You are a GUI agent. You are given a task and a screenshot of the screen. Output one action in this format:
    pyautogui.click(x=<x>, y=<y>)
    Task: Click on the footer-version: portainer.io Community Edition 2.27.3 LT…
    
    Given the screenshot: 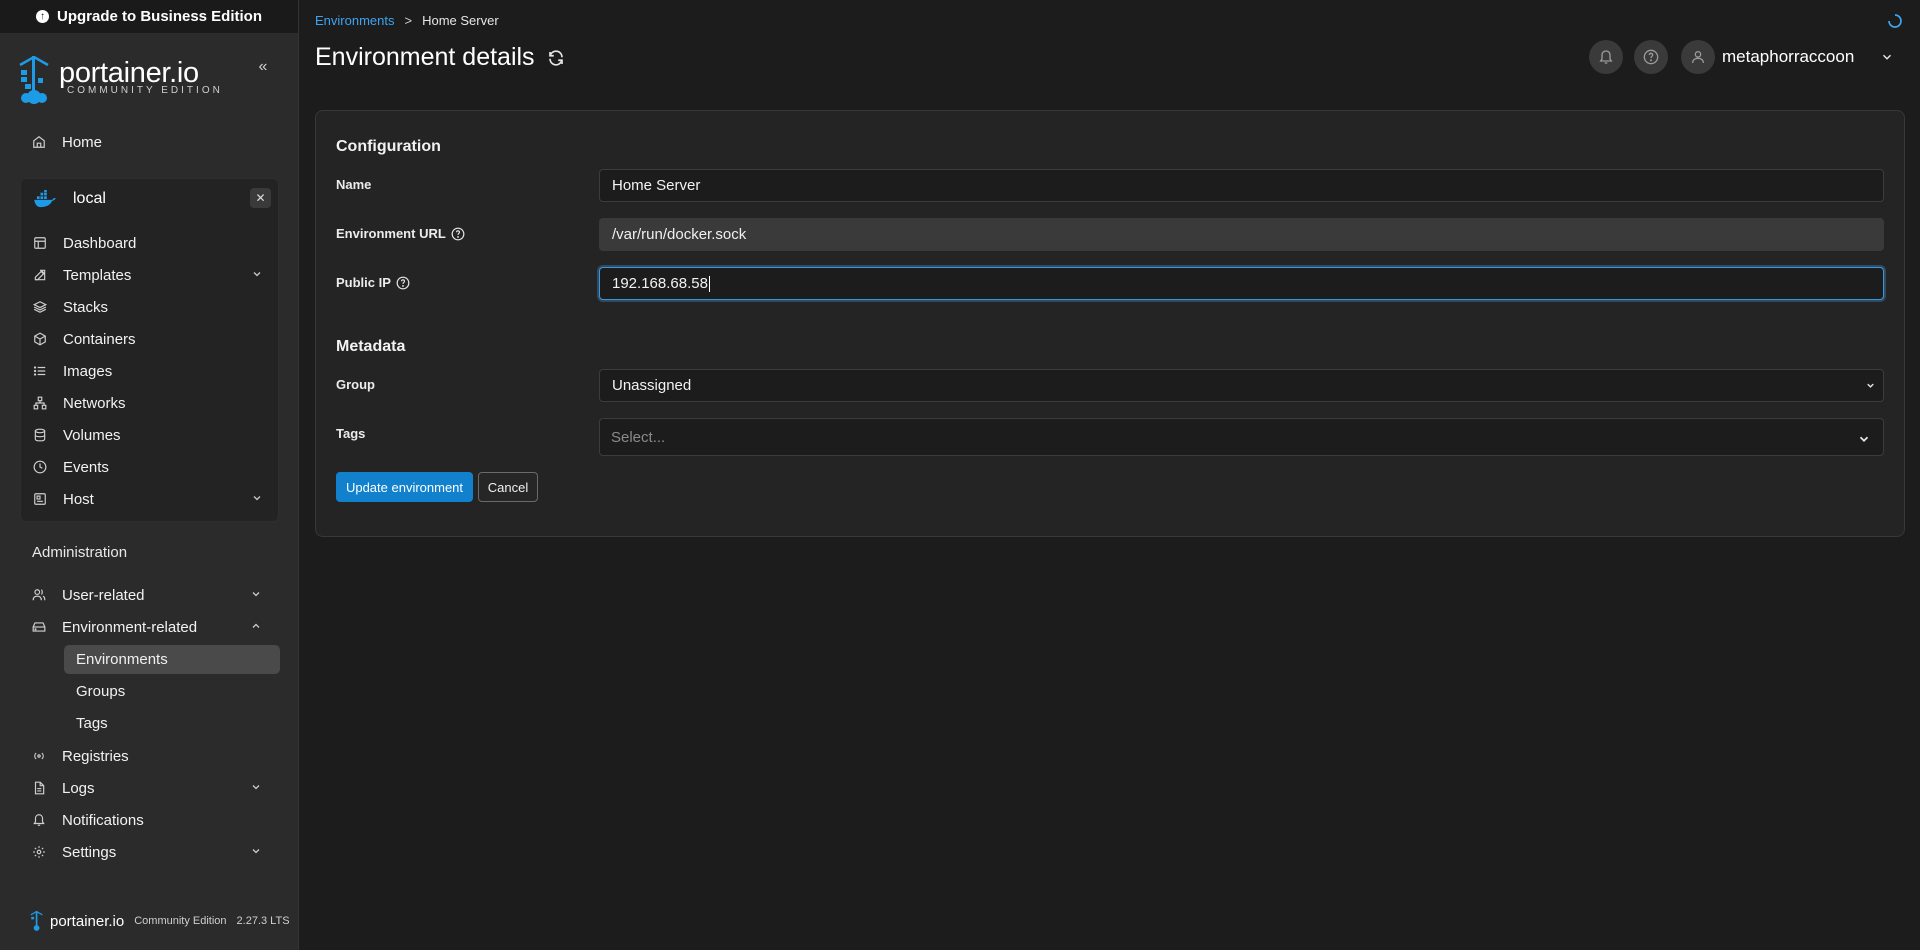 What is the action you would take?
    pyautogui.click(x=160, y=921)
    